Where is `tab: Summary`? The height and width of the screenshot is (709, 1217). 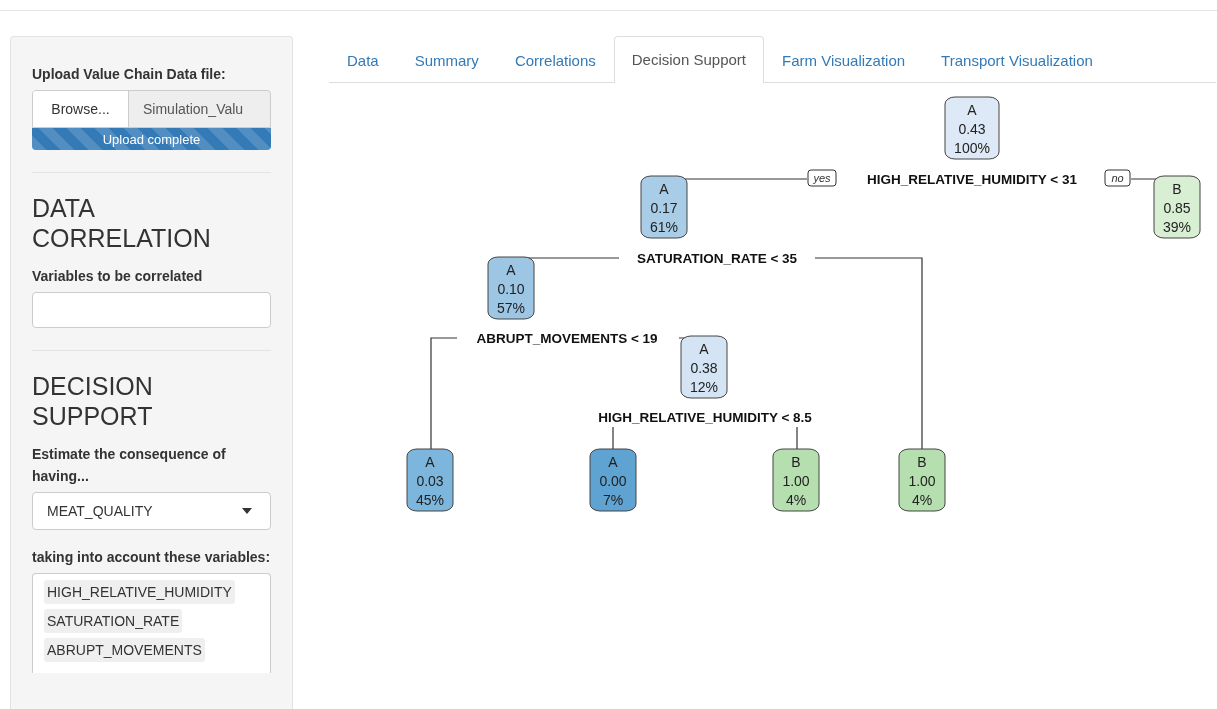 tab: Summary is located at coordinates (446, 60).